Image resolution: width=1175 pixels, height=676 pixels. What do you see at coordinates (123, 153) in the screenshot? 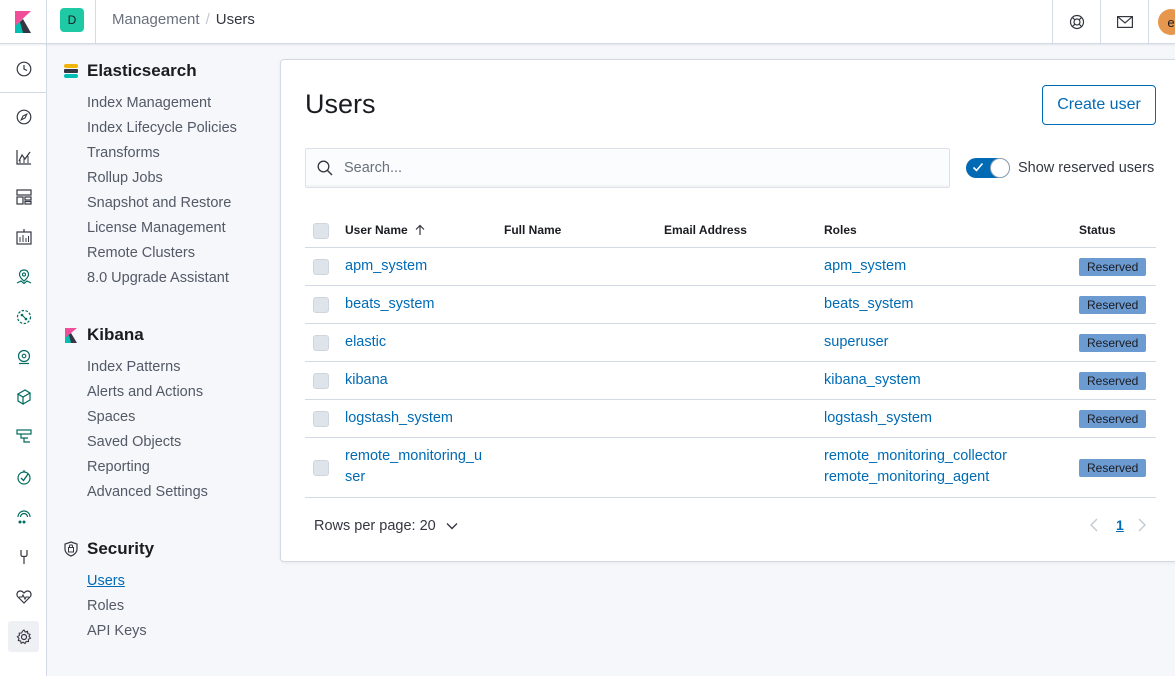
I see `nav-item-transforms: Transforms` at bounding box center [123, 153].